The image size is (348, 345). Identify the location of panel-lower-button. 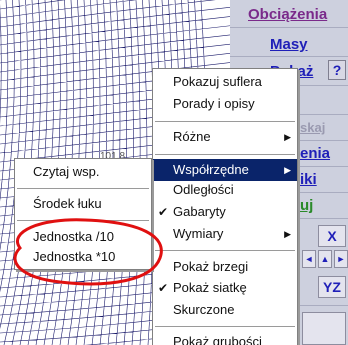
(324, 328).